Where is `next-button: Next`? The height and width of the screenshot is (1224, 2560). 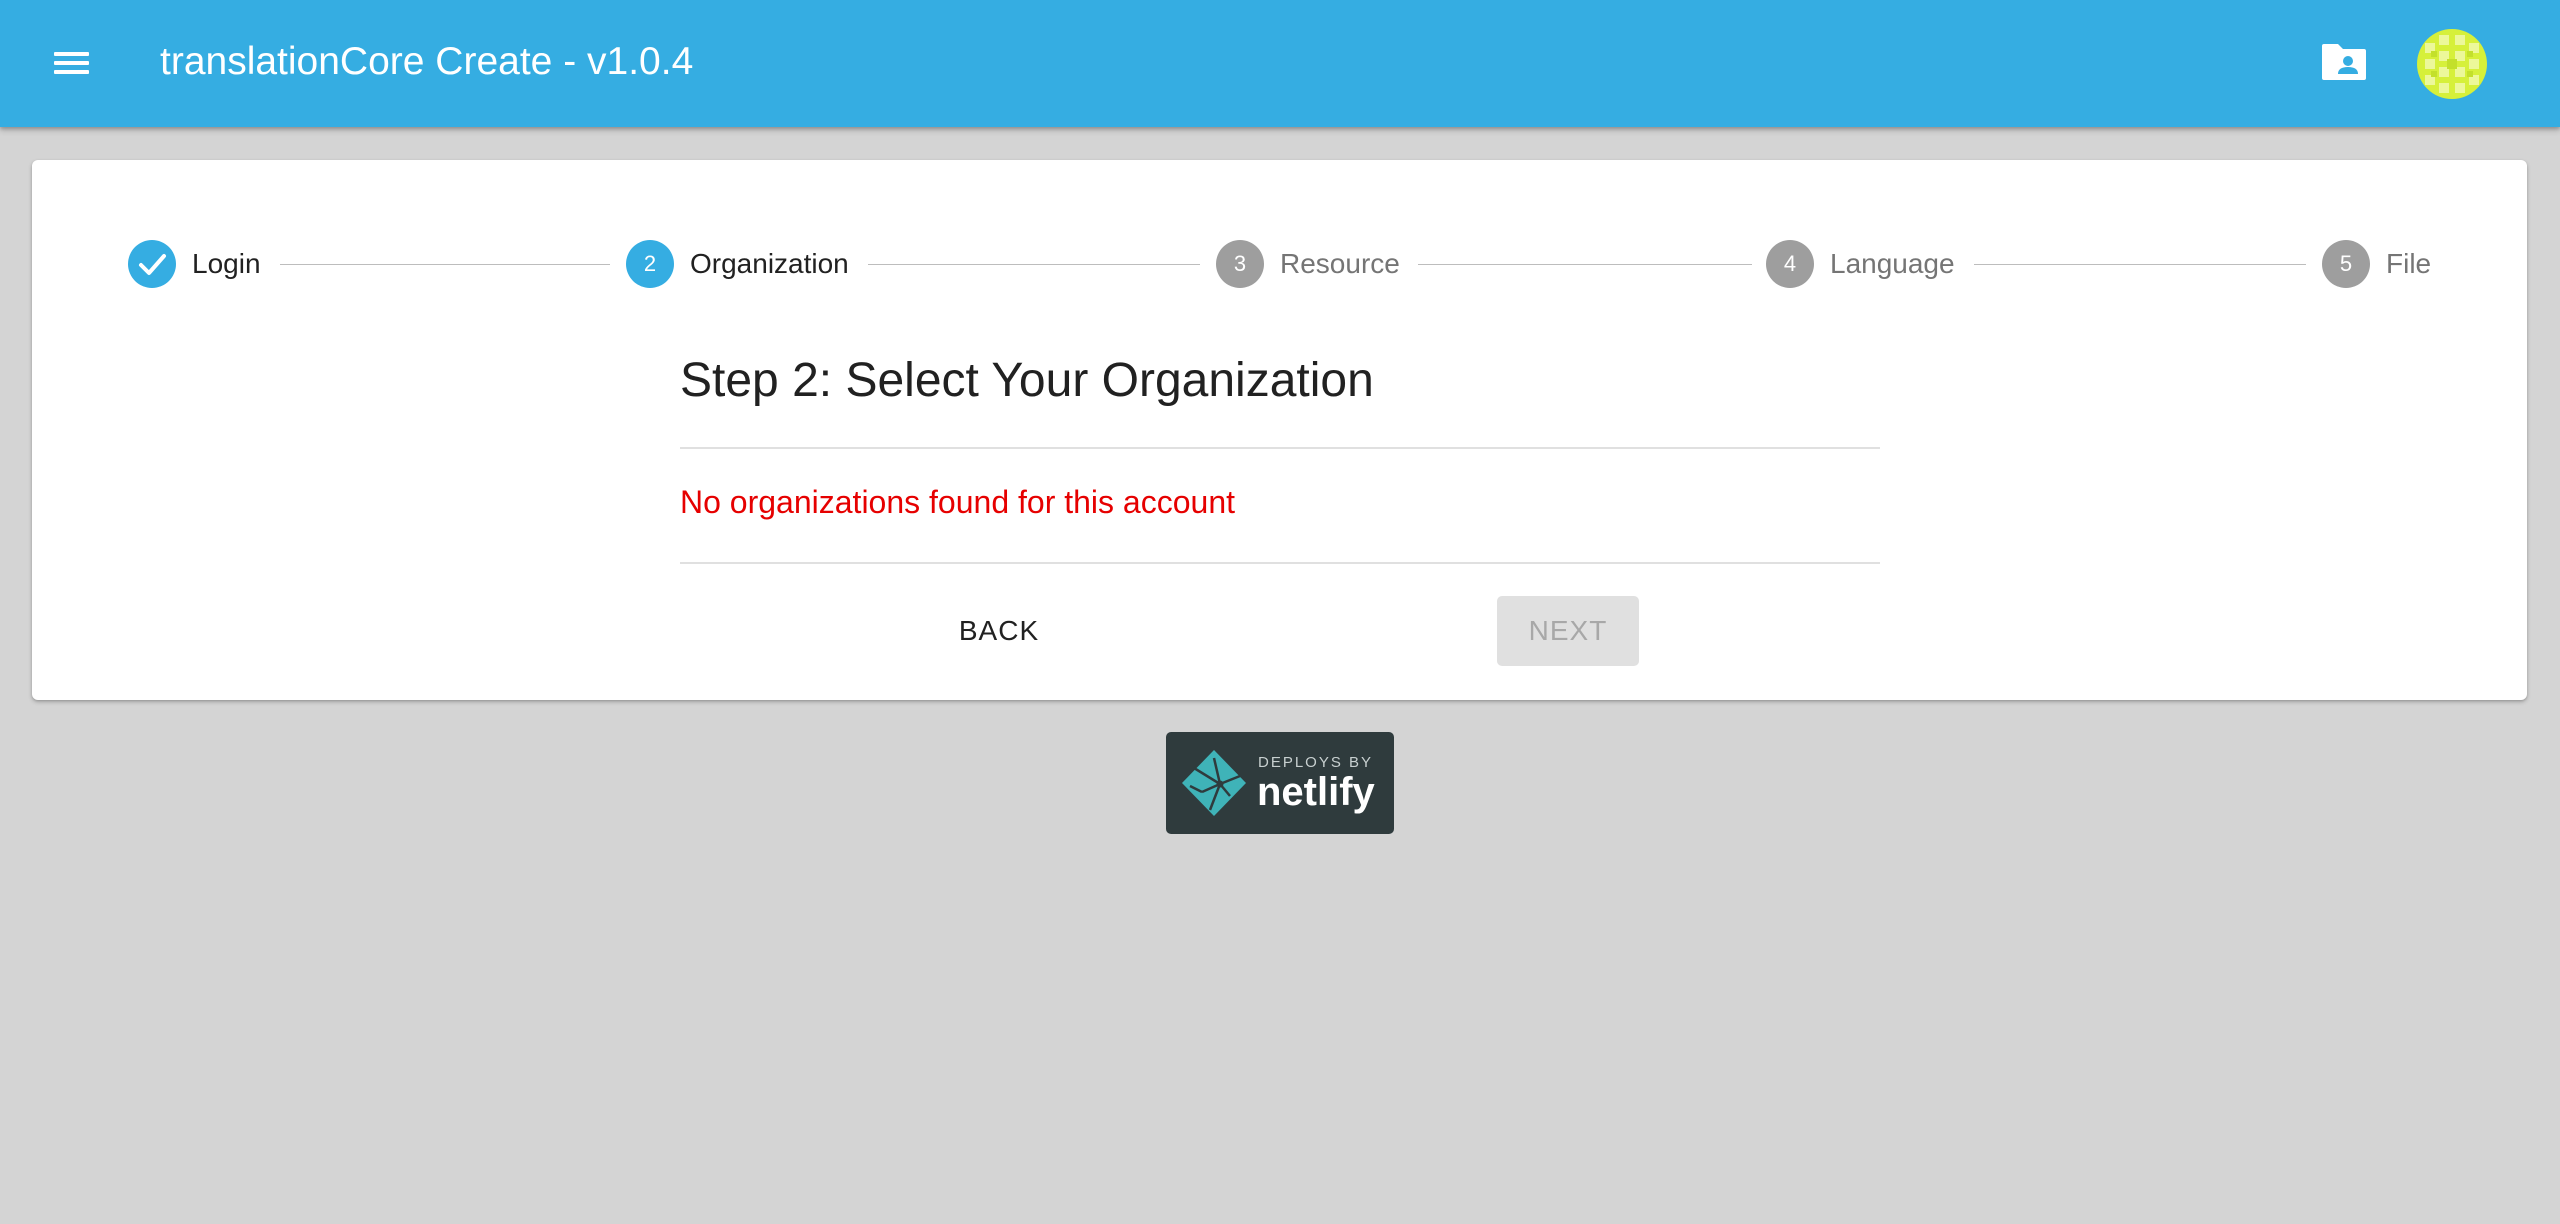 next-button: Next is located at coordinates (1568, 631).